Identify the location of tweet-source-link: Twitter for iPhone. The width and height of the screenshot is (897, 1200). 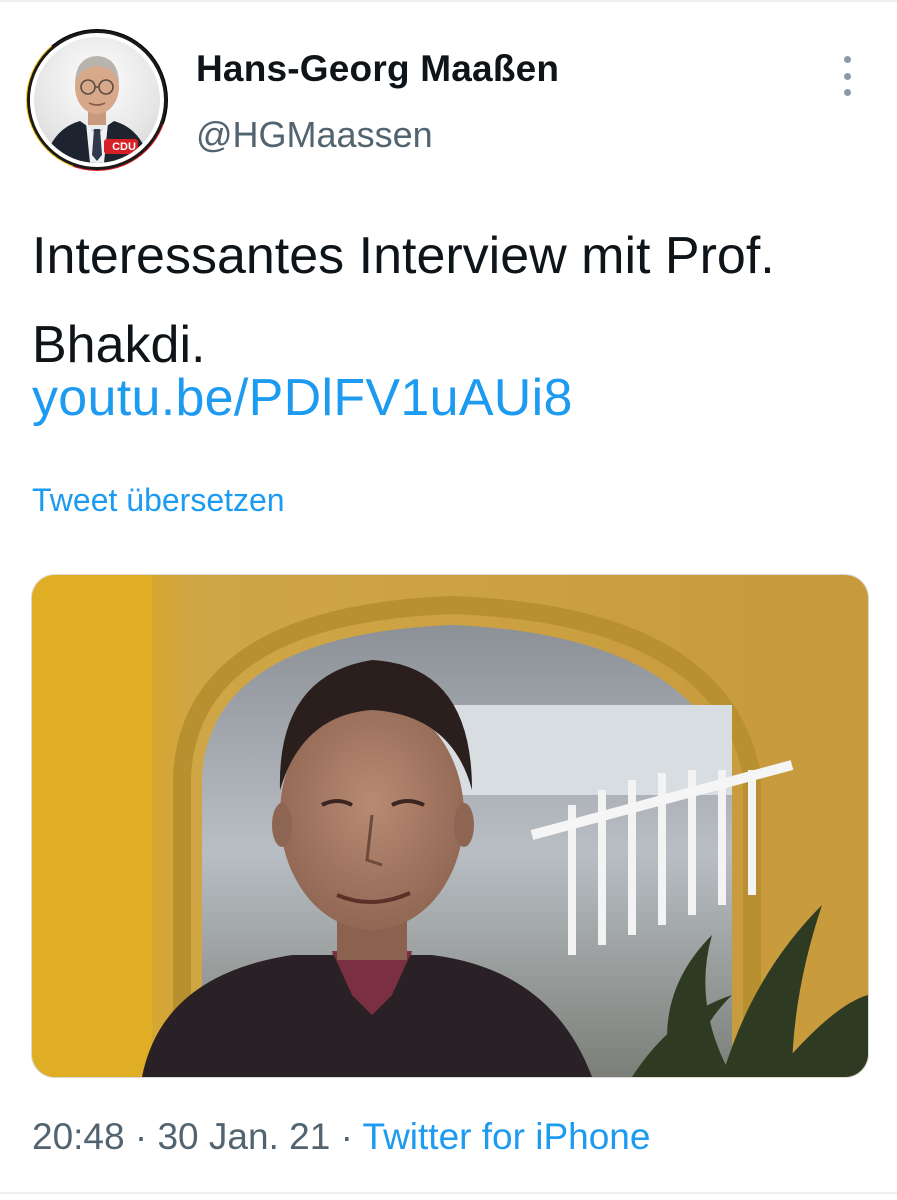
(507, 1136).